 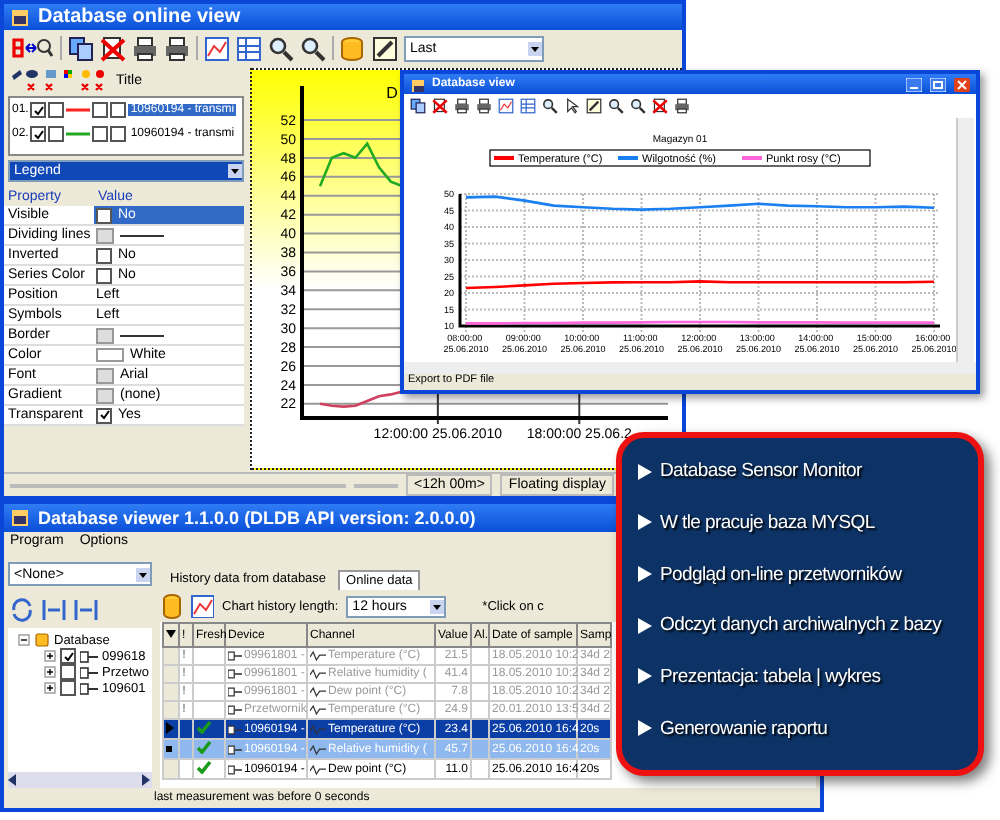 I want to click on caret-icon, so click(x=171, y=633).